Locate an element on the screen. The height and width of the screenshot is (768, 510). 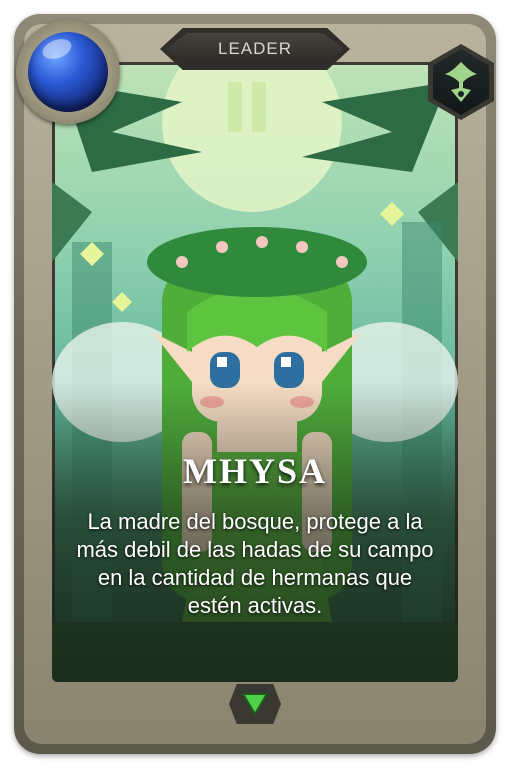
forest-faction-icon is located at coordinates (461, 82).